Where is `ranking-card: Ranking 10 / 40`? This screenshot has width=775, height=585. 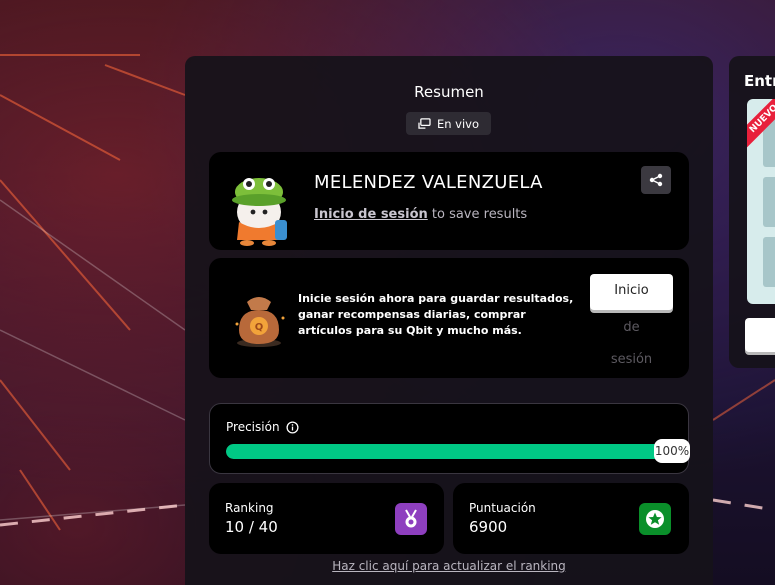
ranking-card: Ranking 10 / 40 is located at coordinates (326, 518).